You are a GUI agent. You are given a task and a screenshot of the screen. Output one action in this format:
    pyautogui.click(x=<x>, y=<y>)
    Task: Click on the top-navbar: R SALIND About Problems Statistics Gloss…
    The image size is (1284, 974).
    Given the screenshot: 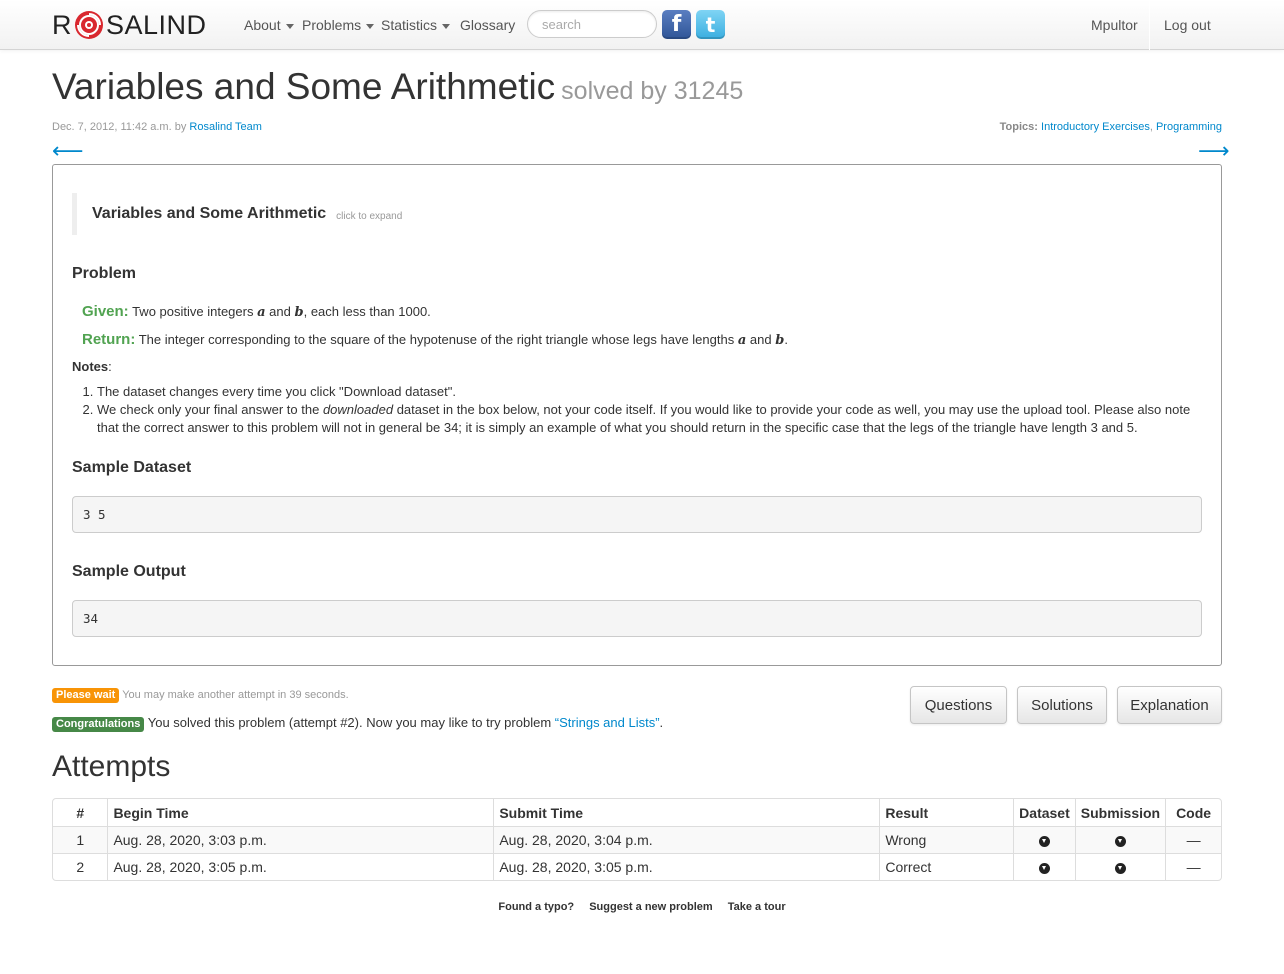 What is the action you would take?
    pyautogui.click(x=642, y=25)
    